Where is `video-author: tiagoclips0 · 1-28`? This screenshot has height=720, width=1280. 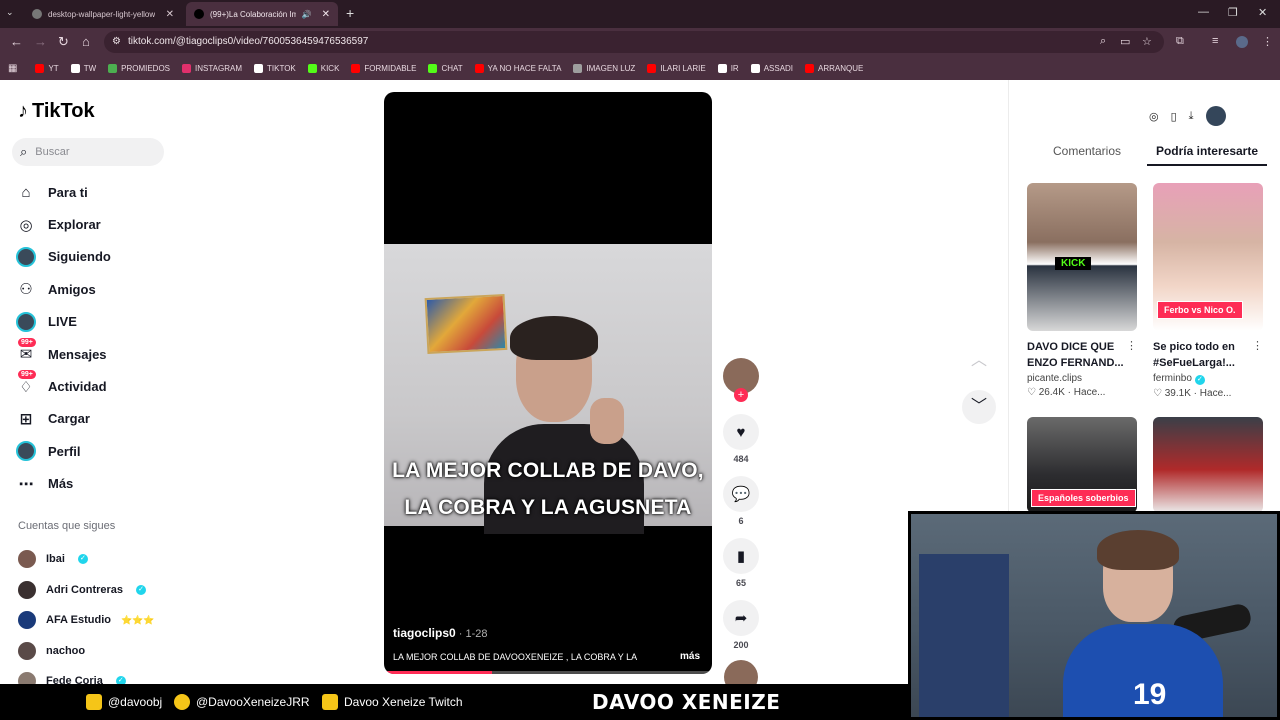
video-author: tiagoclips0 · 1-28 is located at coordinates (440, 633).